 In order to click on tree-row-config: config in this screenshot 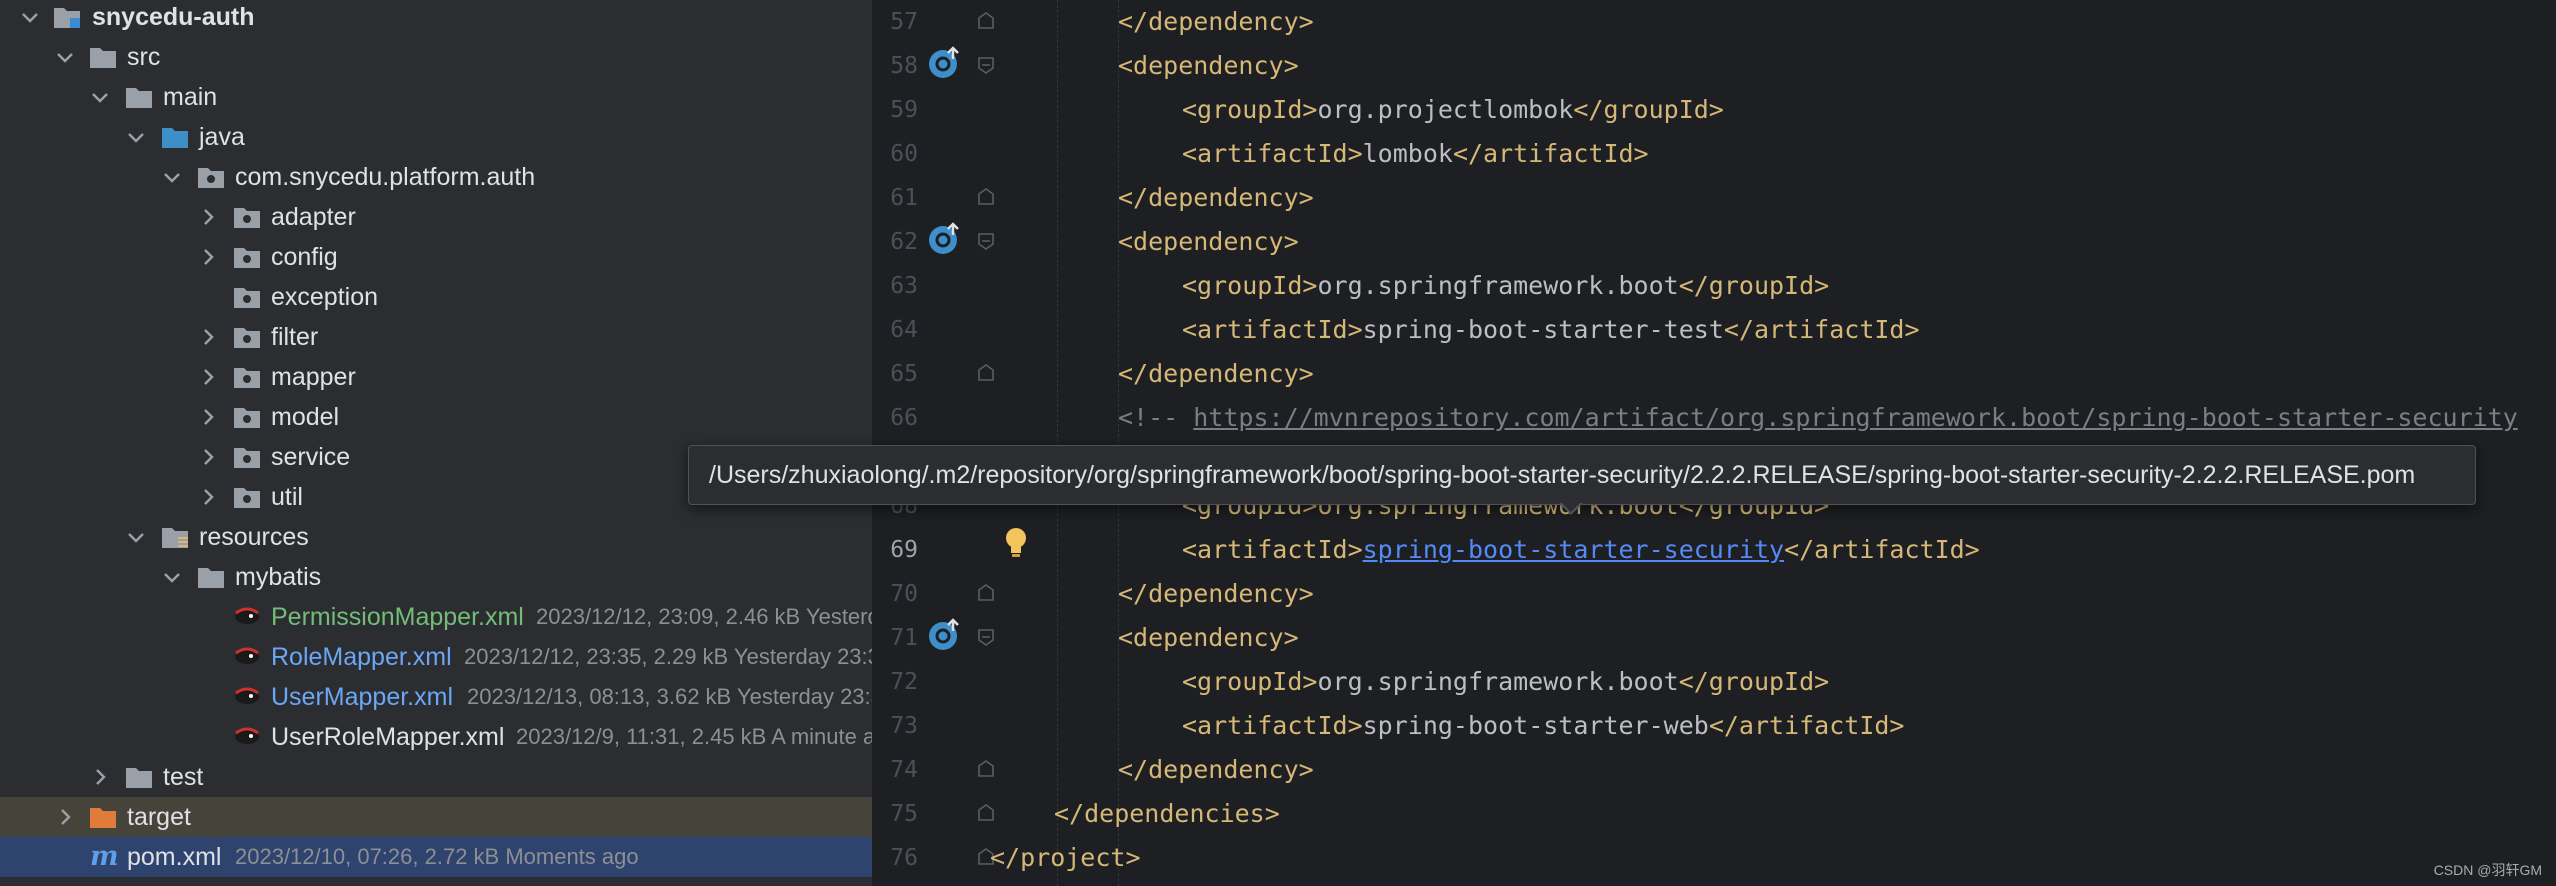, I will do `click(436, 257)`.